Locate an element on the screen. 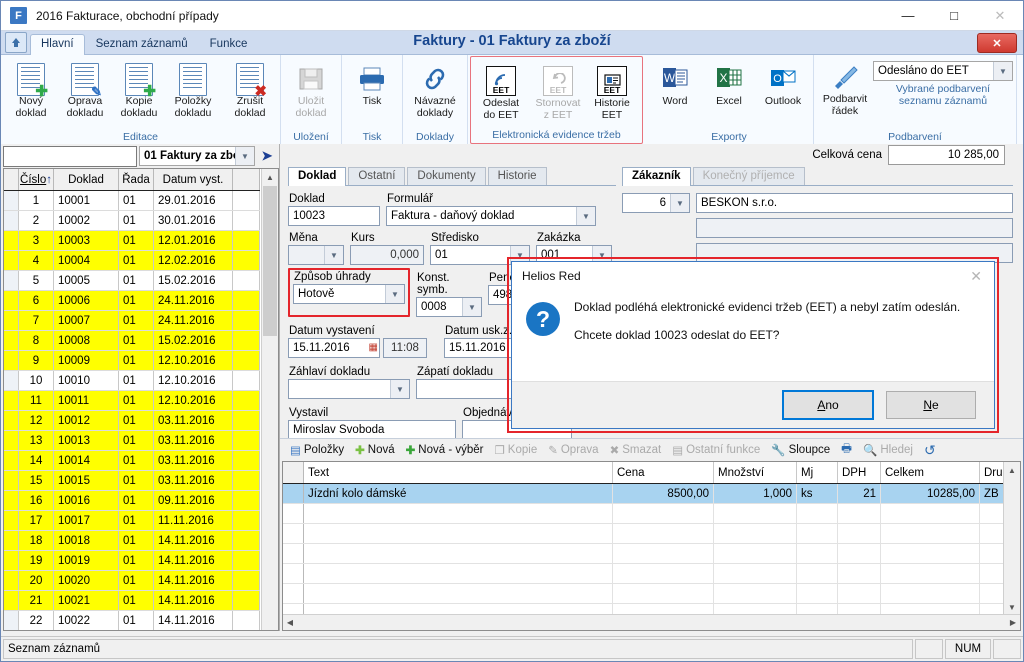 The width and height of the screenshot is (1024, 662). items-button-polozky: ▤ Položky is located at coordinates (317, 450).